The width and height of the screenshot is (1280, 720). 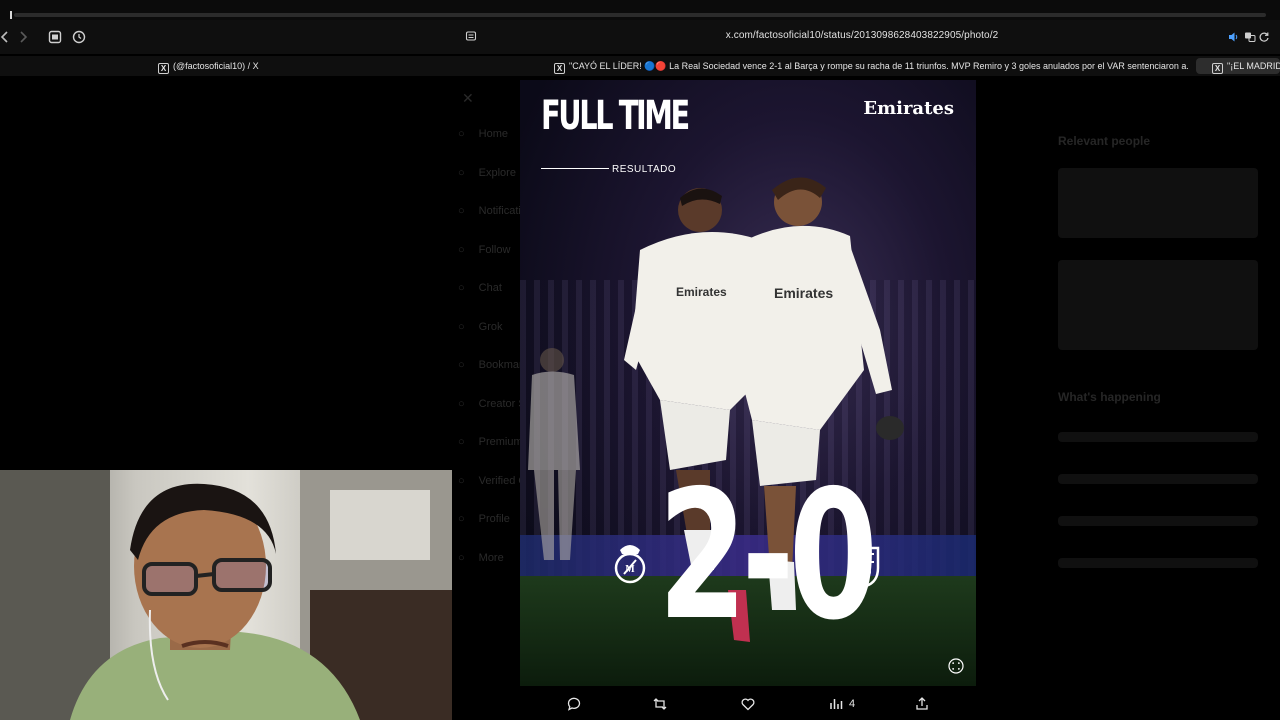 What do you see at coordinates (1253, 66) in the screenshot?
I see `tab-title: "¡EL MADRID` at bounding box center [1253, 66].